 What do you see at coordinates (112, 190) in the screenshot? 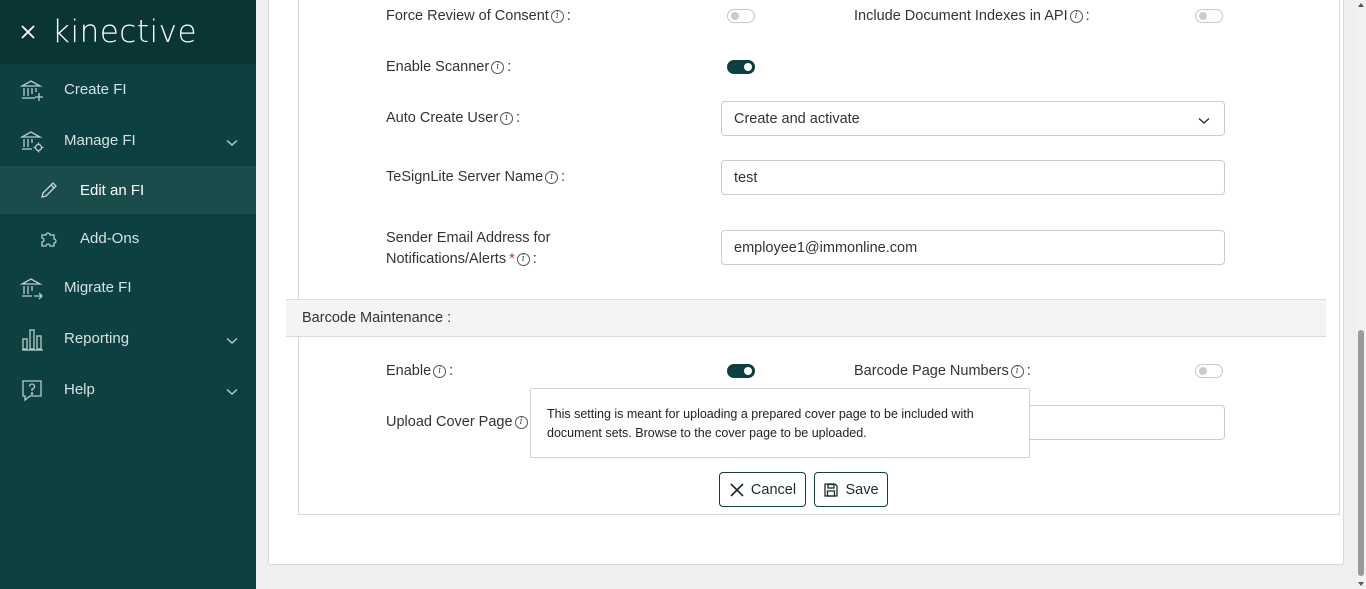
I see `sidebar-subitem-label: Edit an FI` at bounding box center [112, 190].